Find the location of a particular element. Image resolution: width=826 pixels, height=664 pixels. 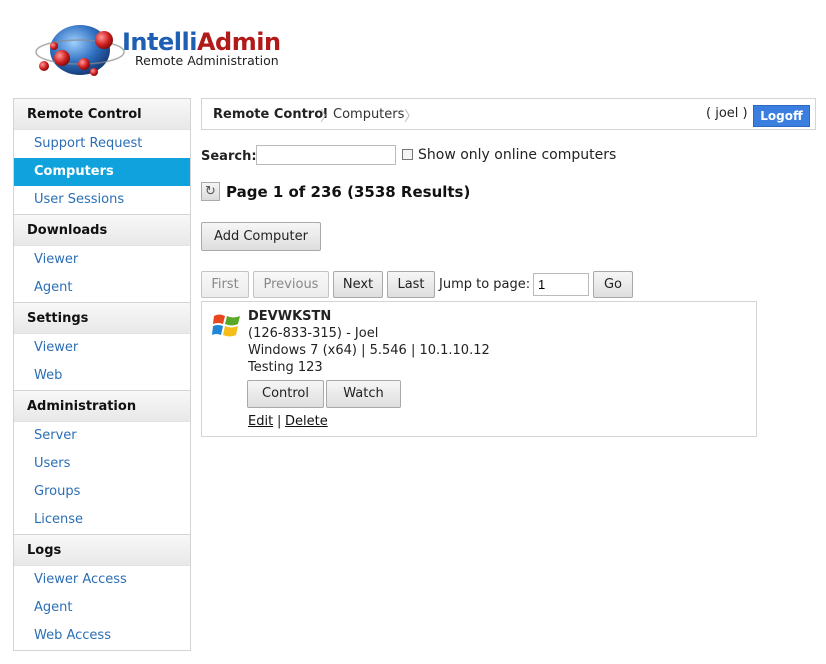

sidebar-item-settings-web: Web is located at coordinates (102, 376).